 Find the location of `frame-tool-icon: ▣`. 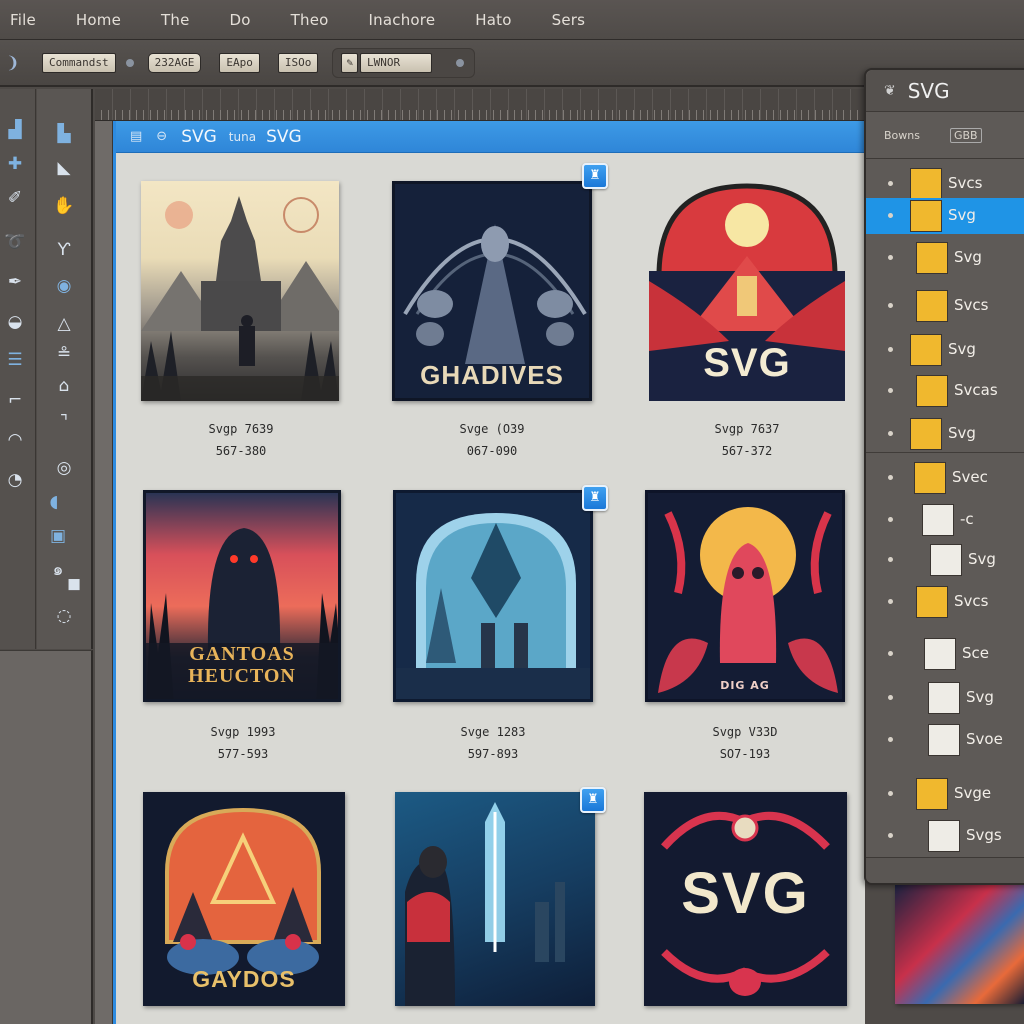

frame-tool-icon: ▣ is located at coordinates (58, 536).